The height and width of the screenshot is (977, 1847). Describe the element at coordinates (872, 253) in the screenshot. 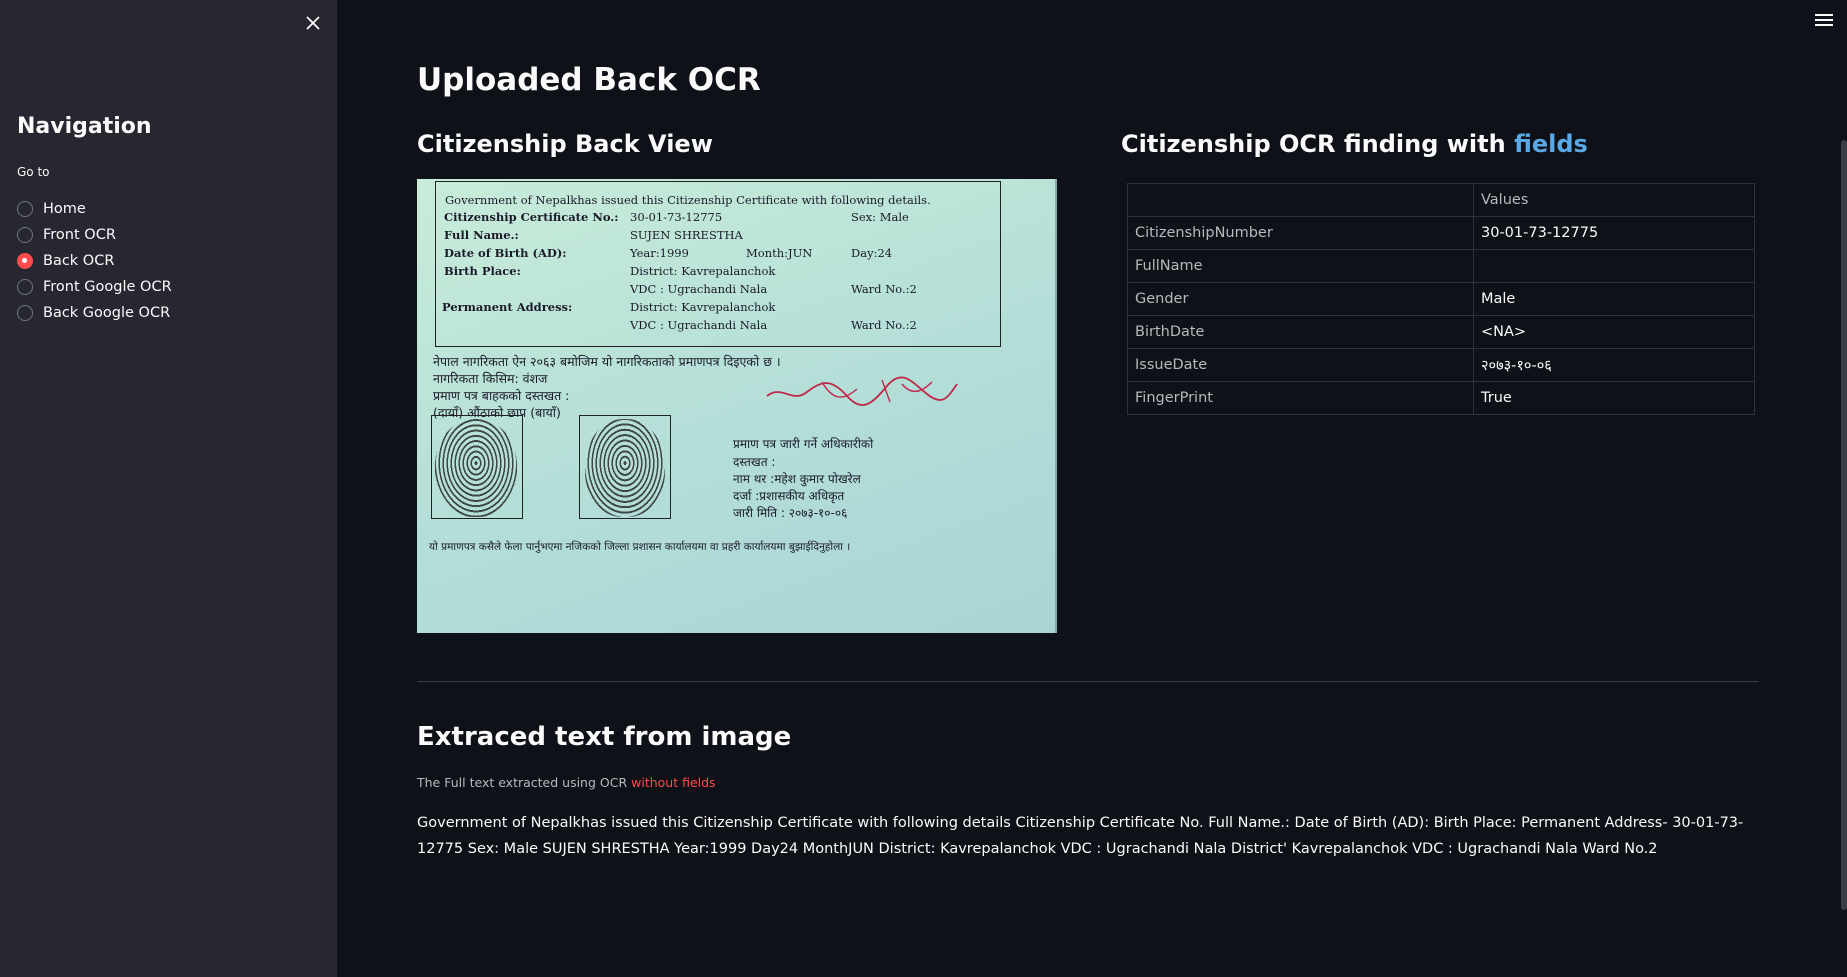

I see `certificate-value: Day:24` at that location.